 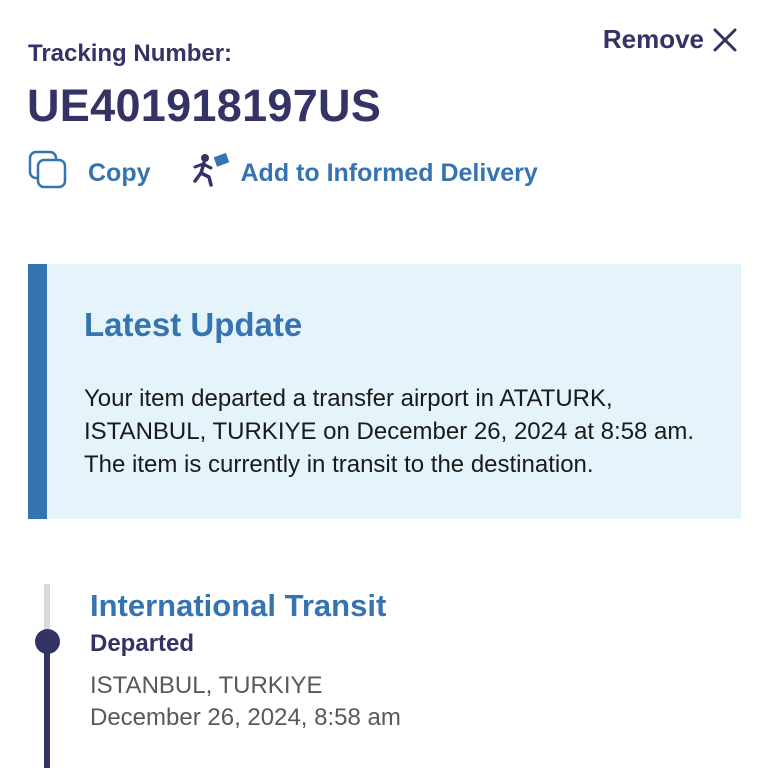 I want to click on tracking-actions: Copy Add to Informed Delivery, so click(x=283, y=173).